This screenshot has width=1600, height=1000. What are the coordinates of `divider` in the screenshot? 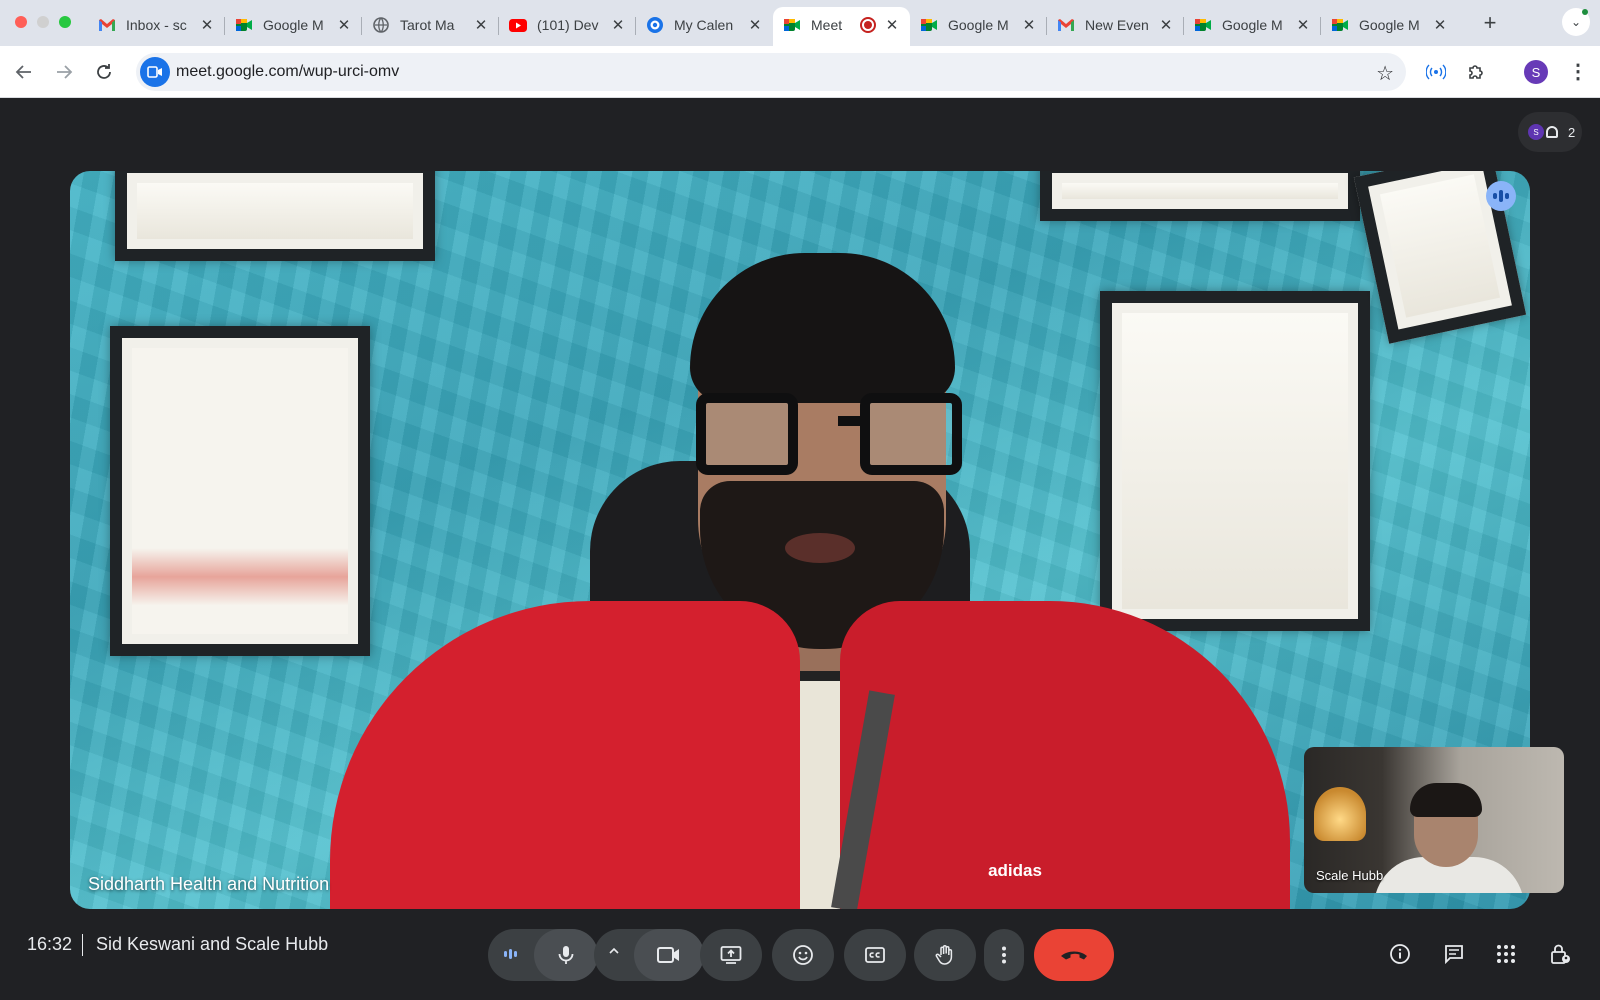 It's located at (82, 945).